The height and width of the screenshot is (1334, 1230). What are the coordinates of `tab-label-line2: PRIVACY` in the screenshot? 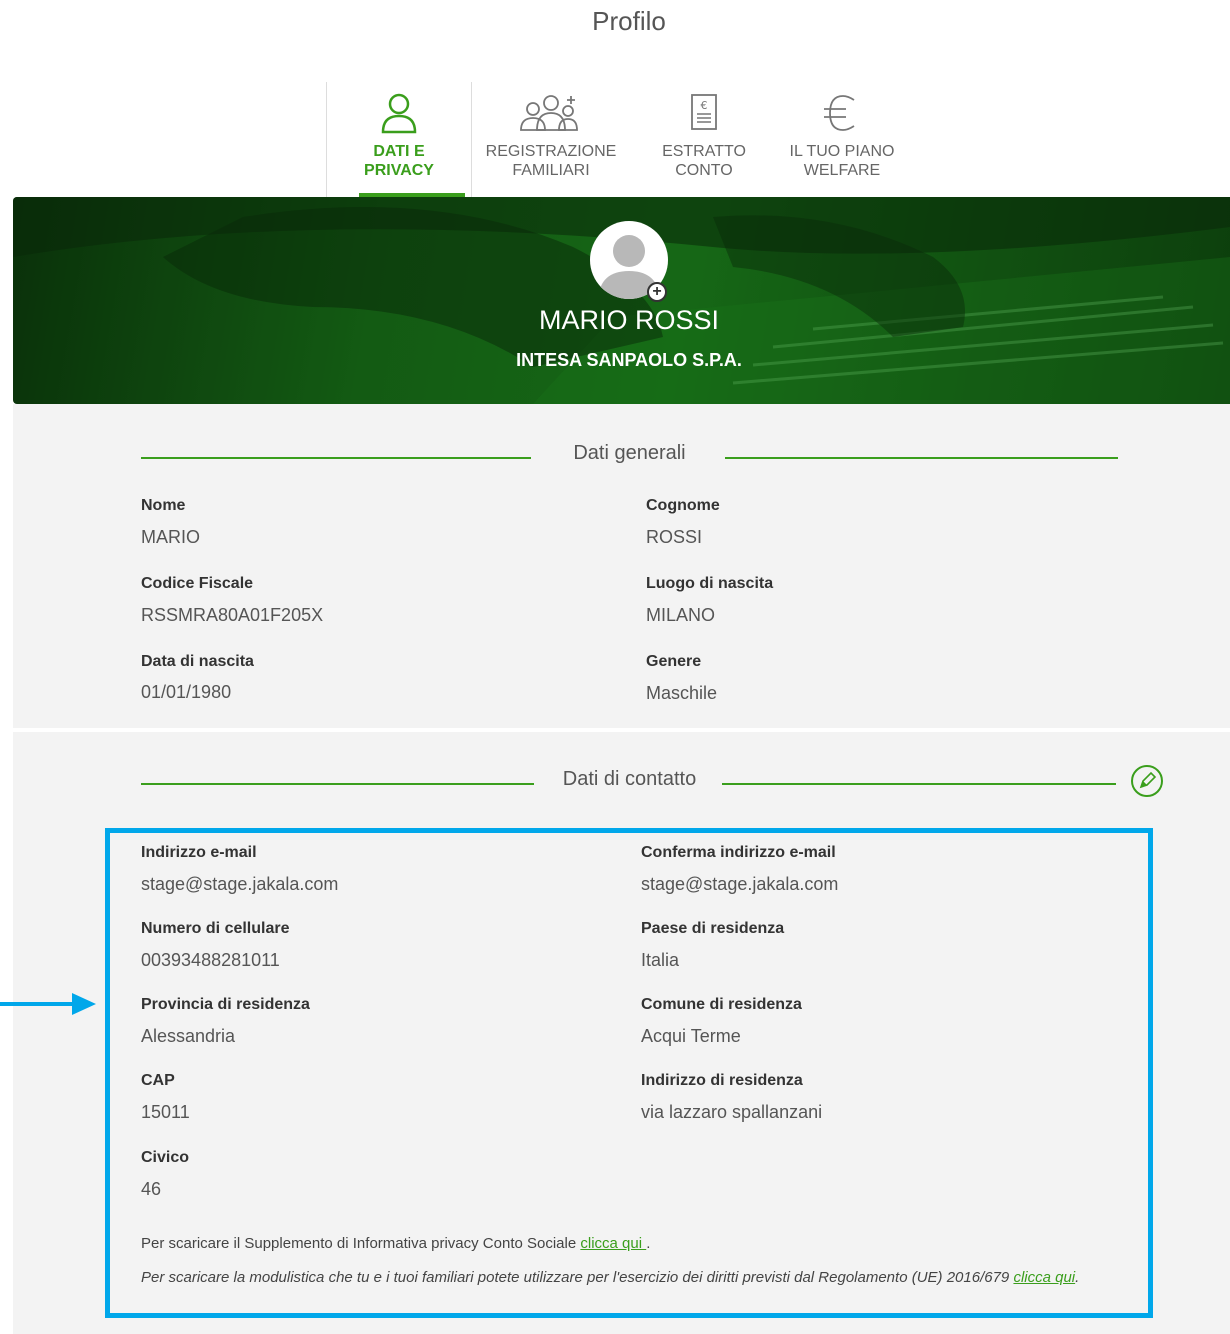 It's located at (399, 170).